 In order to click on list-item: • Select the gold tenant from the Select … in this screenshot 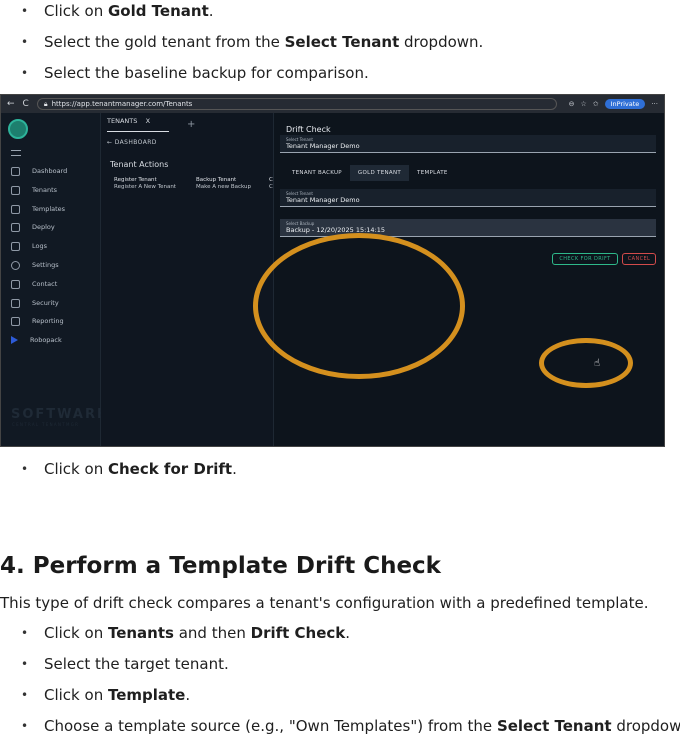, I will do `click(340, 47)`.